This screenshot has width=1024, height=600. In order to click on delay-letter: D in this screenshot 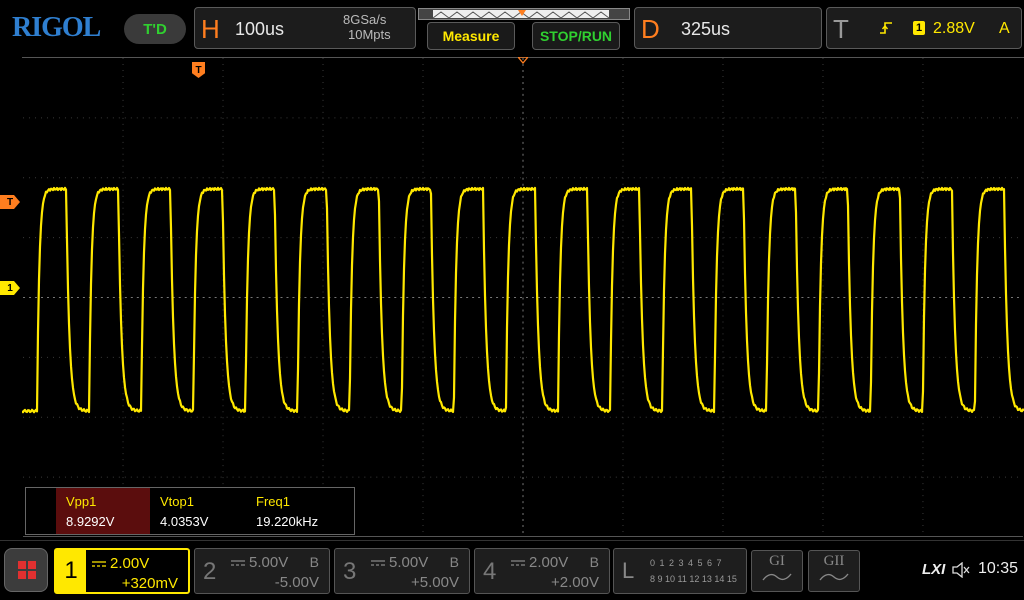, I will do `click(650, 29)`.